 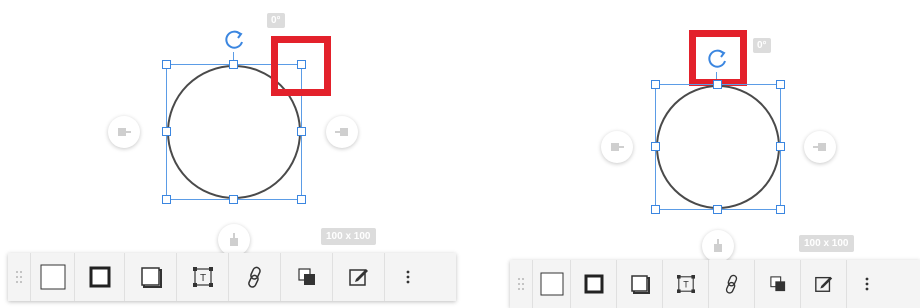 I want to click on rotate-handle-icon, so click(x=234, y=40).